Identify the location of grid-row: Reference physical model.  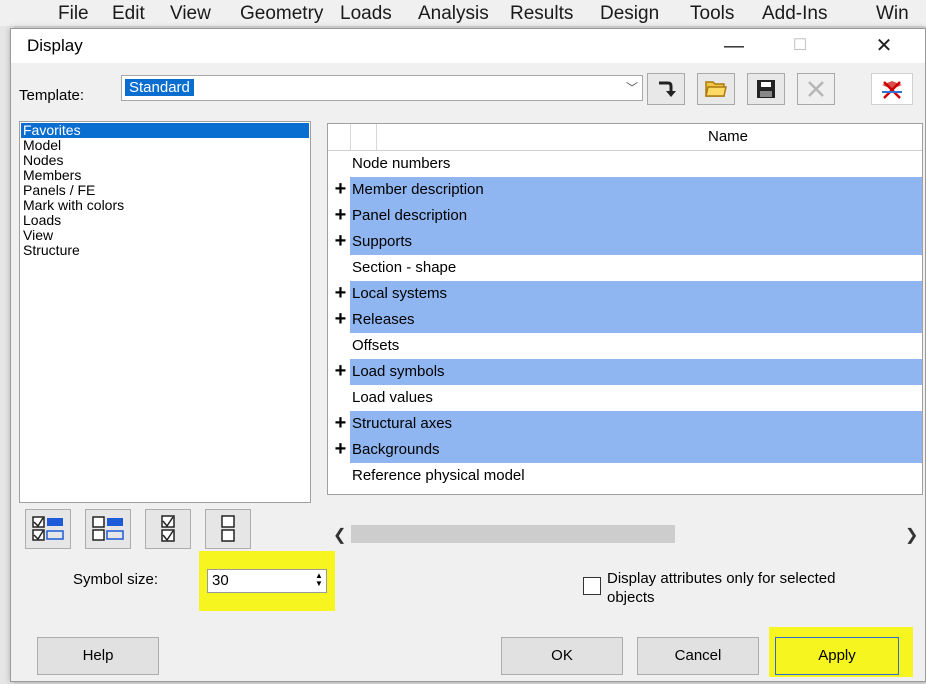
(625, 476).